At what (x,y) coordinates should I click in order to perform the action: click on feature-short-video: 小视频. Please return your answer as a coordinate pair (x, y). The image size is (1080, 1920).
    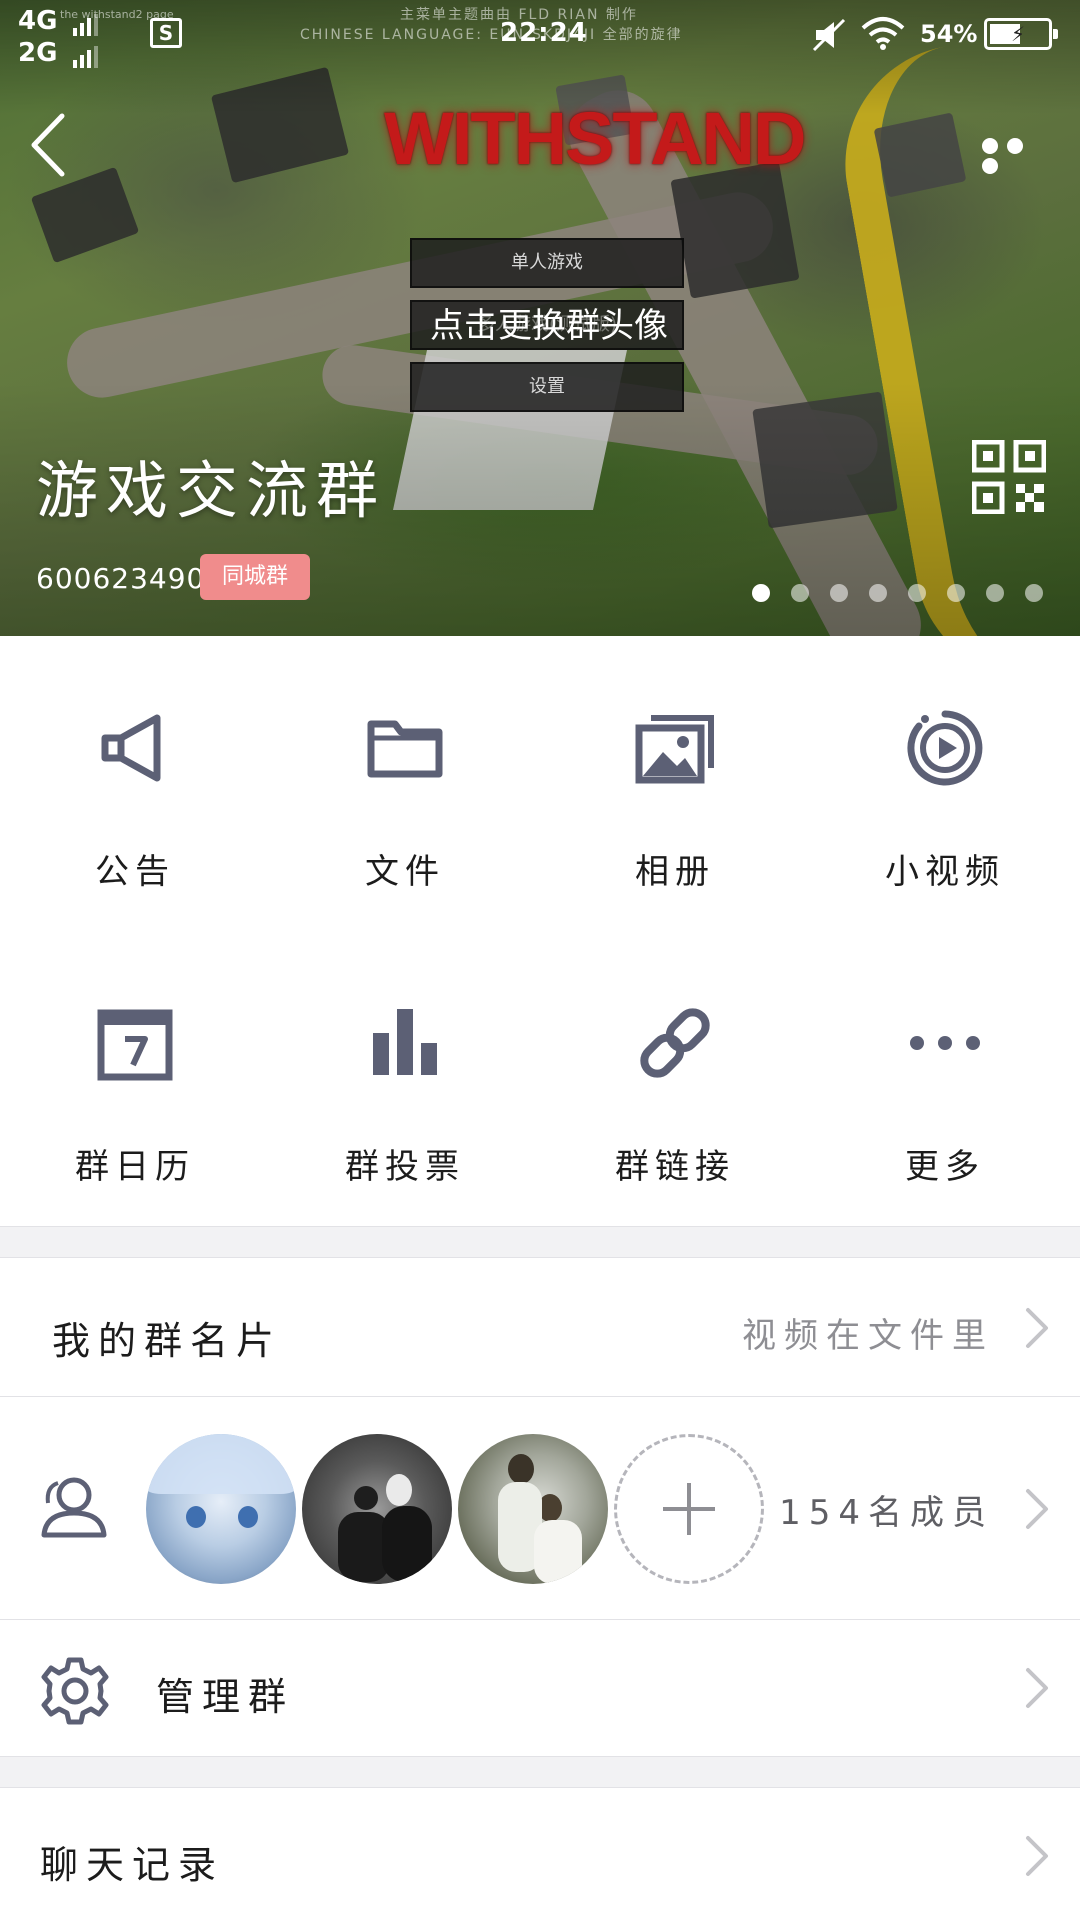
    Looking at the image, I should click on (945, 783).